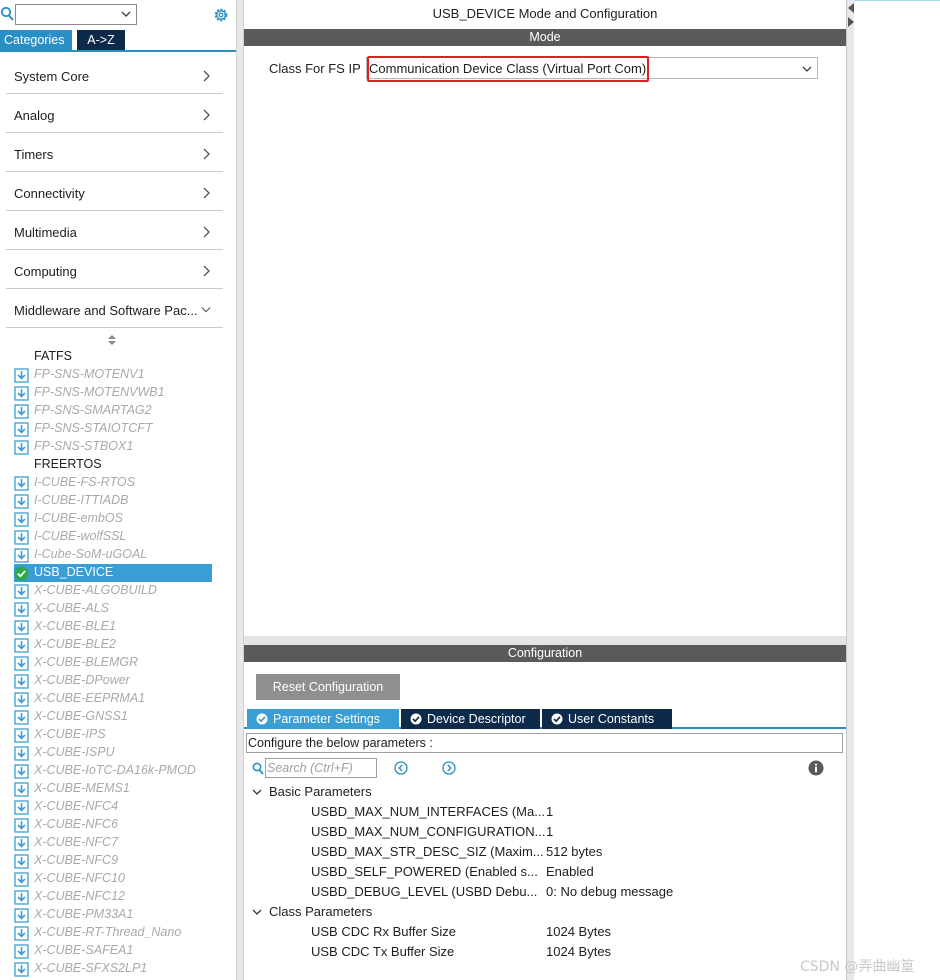  Describe the element at coordinates (850, 490) in the screenshot. I see `right-collapse-strip` at that location.